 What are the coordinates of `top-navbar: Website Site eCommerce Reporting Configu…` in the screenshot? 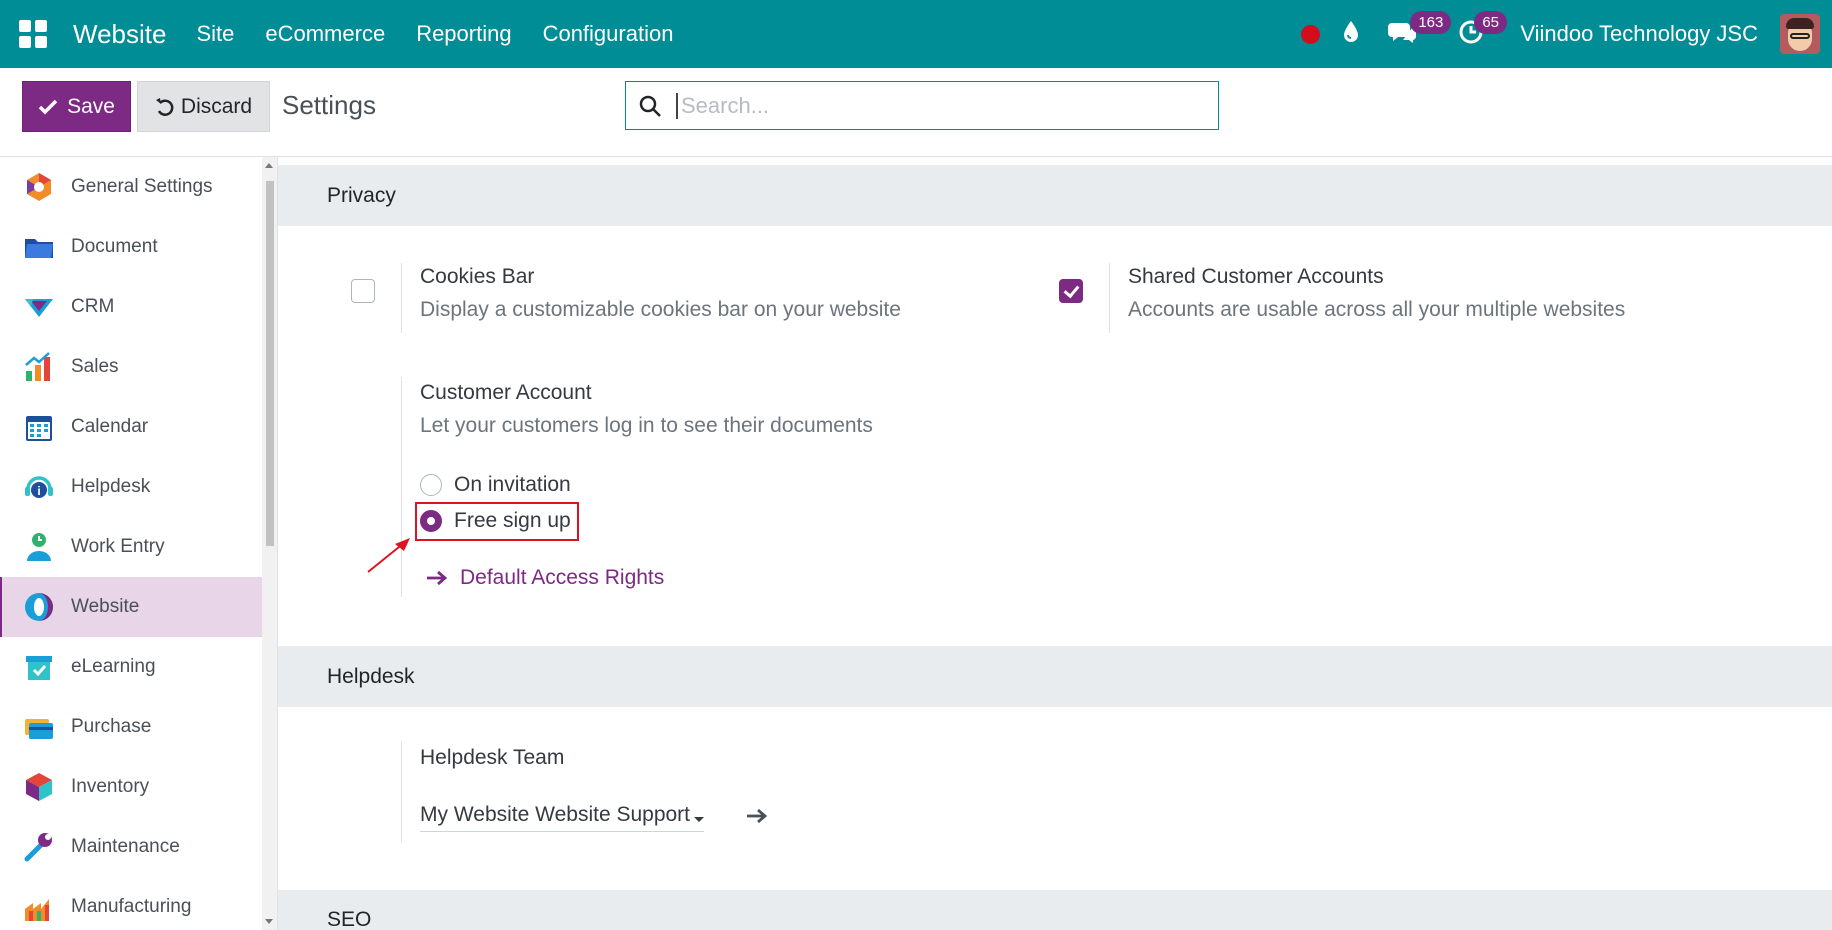 It's located at (916, 34).